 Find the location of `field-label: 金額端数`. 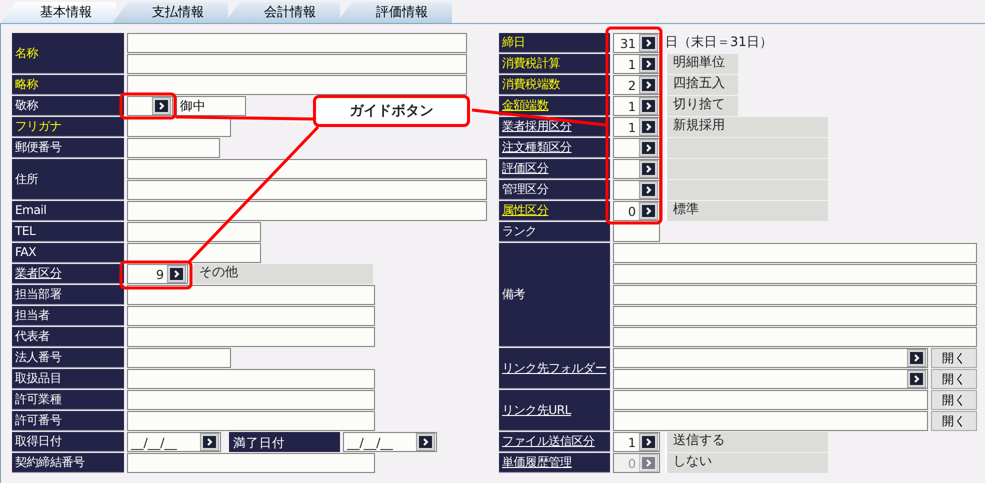

field-label: 金額端数 is located at coordinates (554, 106).